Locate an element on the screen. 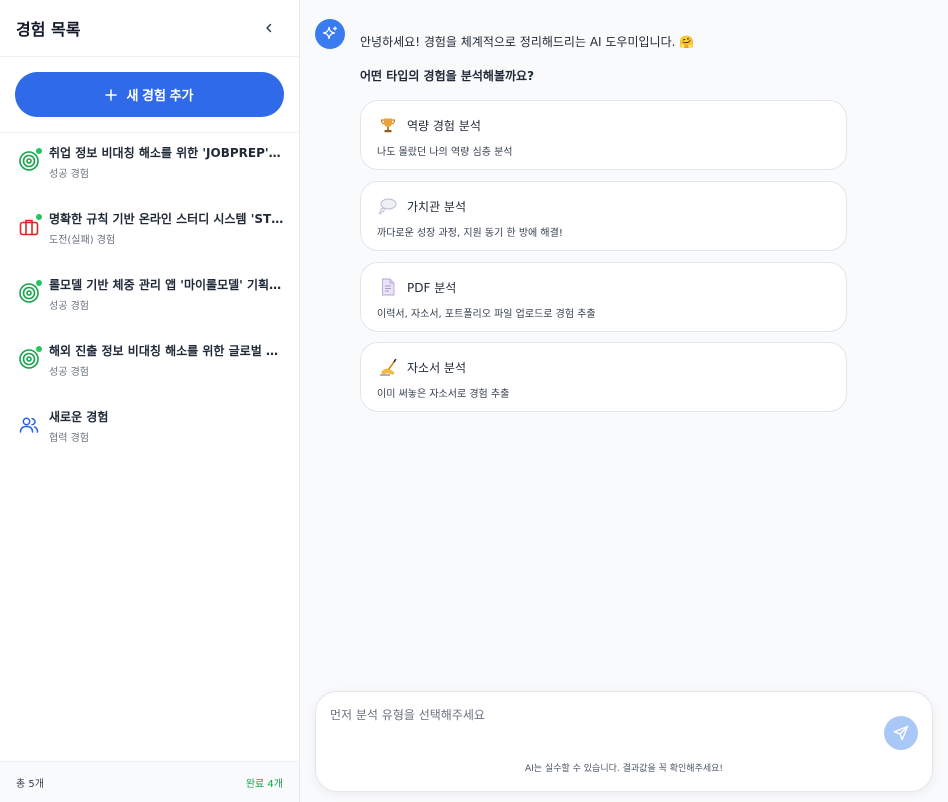 The width and height of the screenshot is (948, 802). analysis-option-pdf: PDF 분석 이력서, 자소서, 포트폴리오 파일 업로드로 경험 추출 is located at coordinates (603, 297).